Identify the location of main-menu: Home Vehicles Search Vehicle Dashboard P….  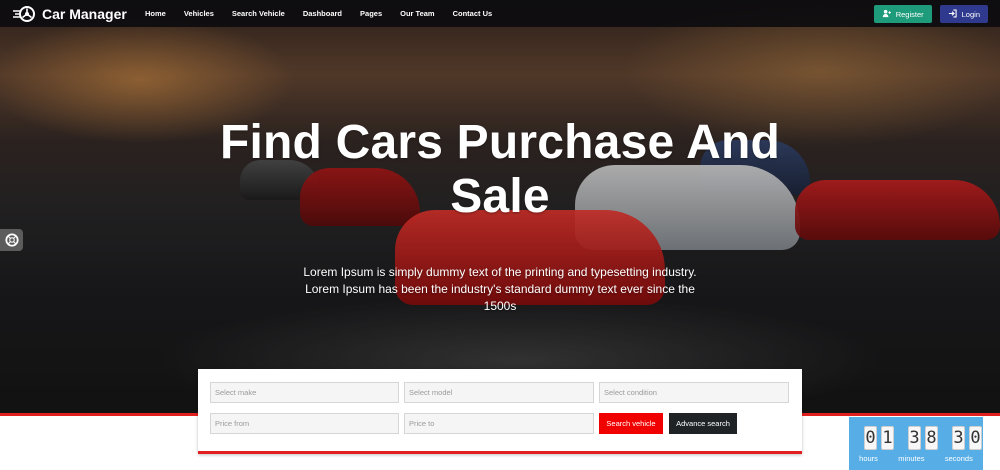
(318, 13).